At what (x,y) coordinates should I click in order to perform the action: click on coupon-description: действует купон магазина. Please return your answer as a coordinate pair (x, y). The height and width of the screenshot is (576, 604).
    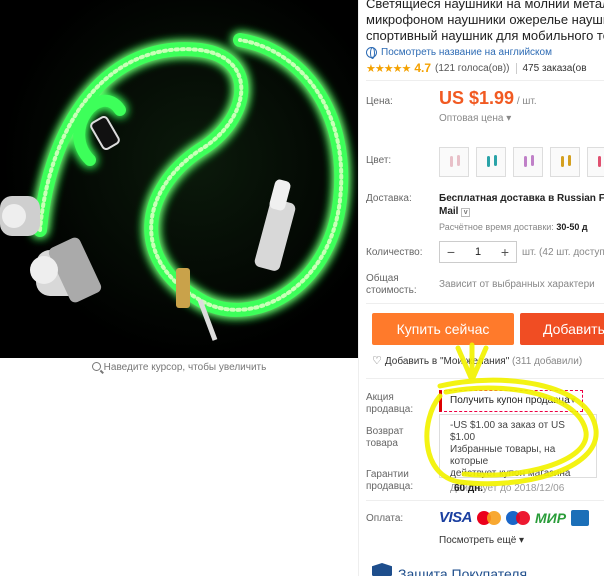
    Looking at the image, I should click on (510, 473).